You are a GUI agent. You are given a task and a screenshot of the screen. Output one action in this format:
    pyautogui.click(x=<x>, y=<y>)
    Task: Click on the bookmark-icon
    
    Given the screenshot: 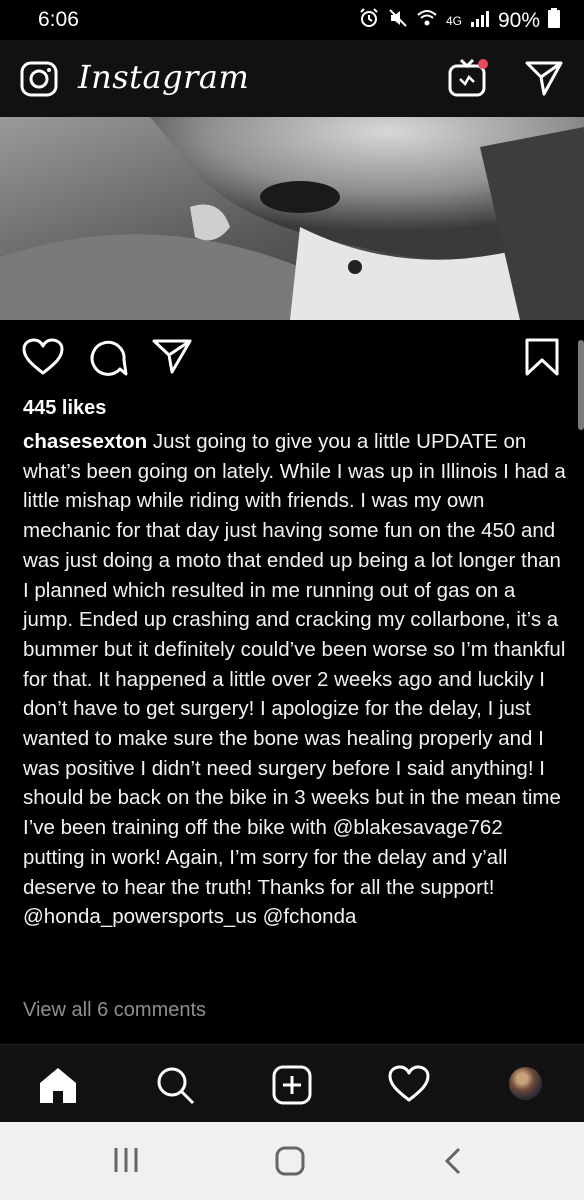 What is the action you would take?
    pyautogui.click(x=542, y=359)
    